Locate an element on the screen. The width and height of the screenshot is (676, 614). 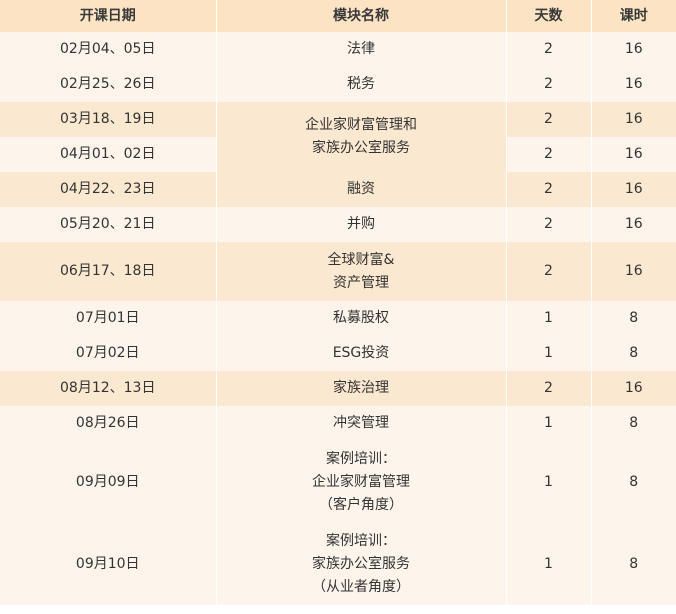
header-days: 天数 is located at coordinates (549, 16).